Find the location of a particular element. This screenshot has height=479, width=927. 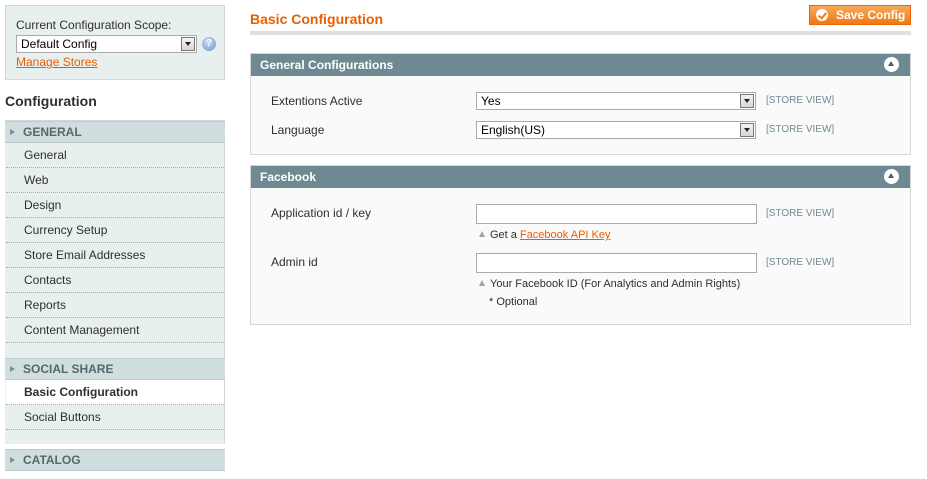

note-prefix: Get a is located at coordinates (503, 235).